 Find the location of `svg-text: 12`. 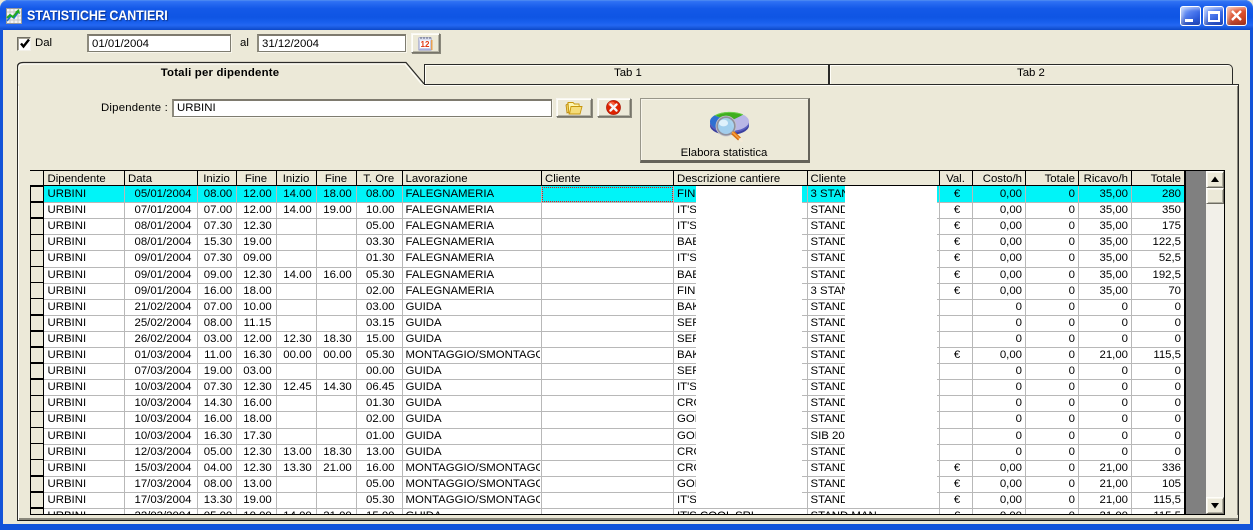

svg-text: 12 is located at coordinates (425, 44).